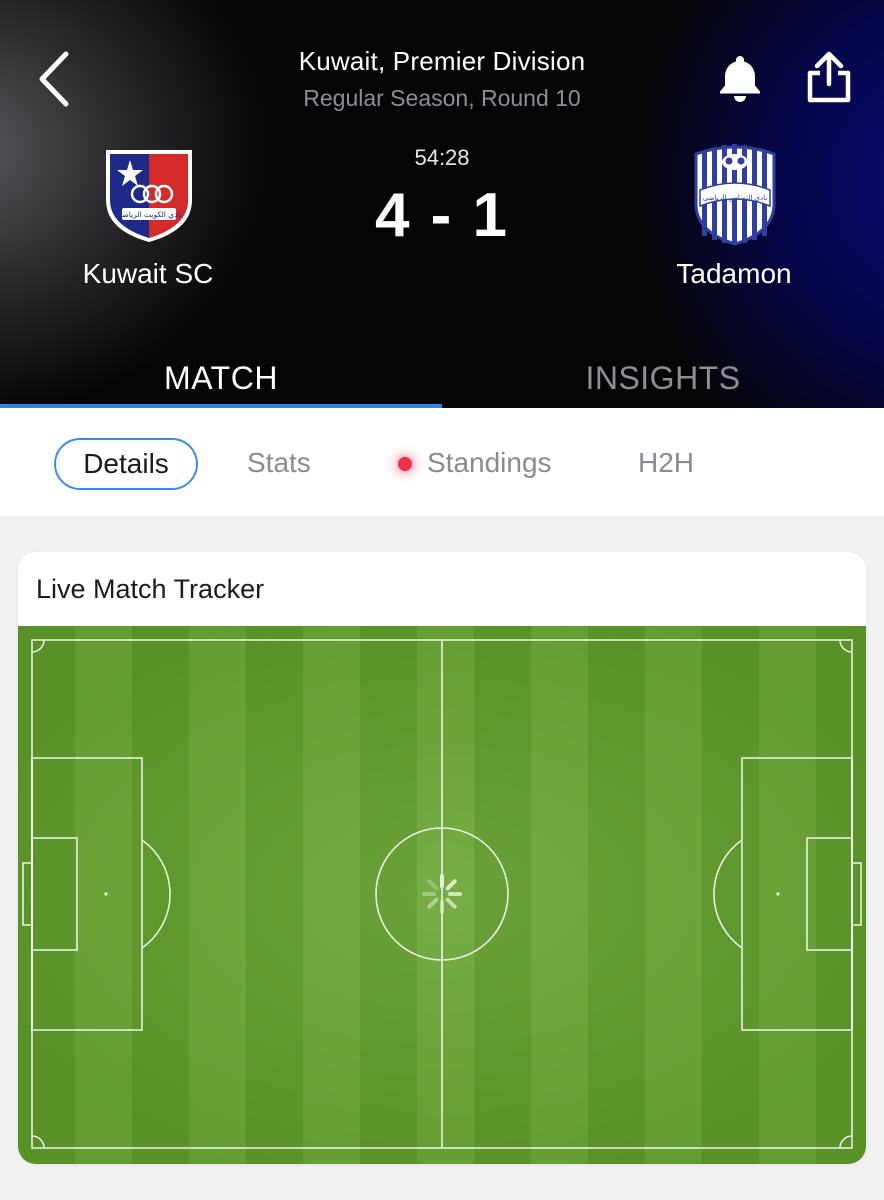 The height and width of the screenshot is (1200, 884). I want to click on notification-button, so click(740, 78).